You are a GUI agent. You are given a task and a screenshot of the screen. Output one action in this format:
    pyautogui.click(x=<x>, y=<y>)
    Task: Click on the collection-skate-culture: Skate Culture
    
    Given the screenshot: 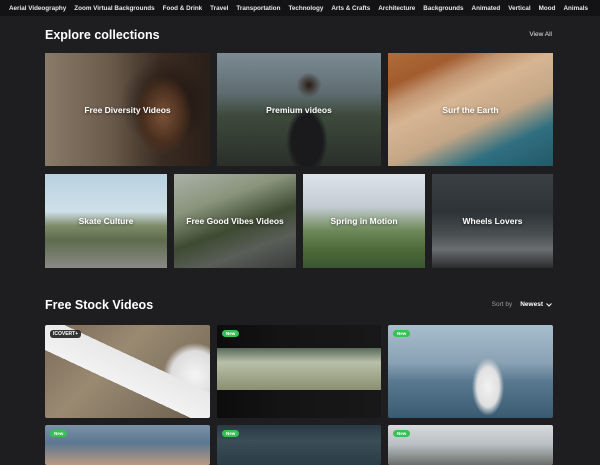 What is the action you would take?
    pyautogui.click(x=106, y=221)
    